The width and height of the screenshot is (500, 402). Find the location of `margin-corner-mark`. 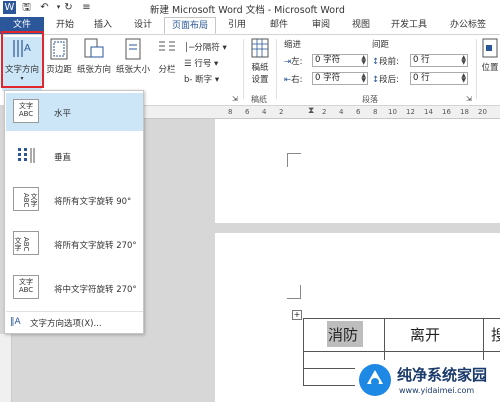

margin-corner-mark is located at coordinates (294, 292).